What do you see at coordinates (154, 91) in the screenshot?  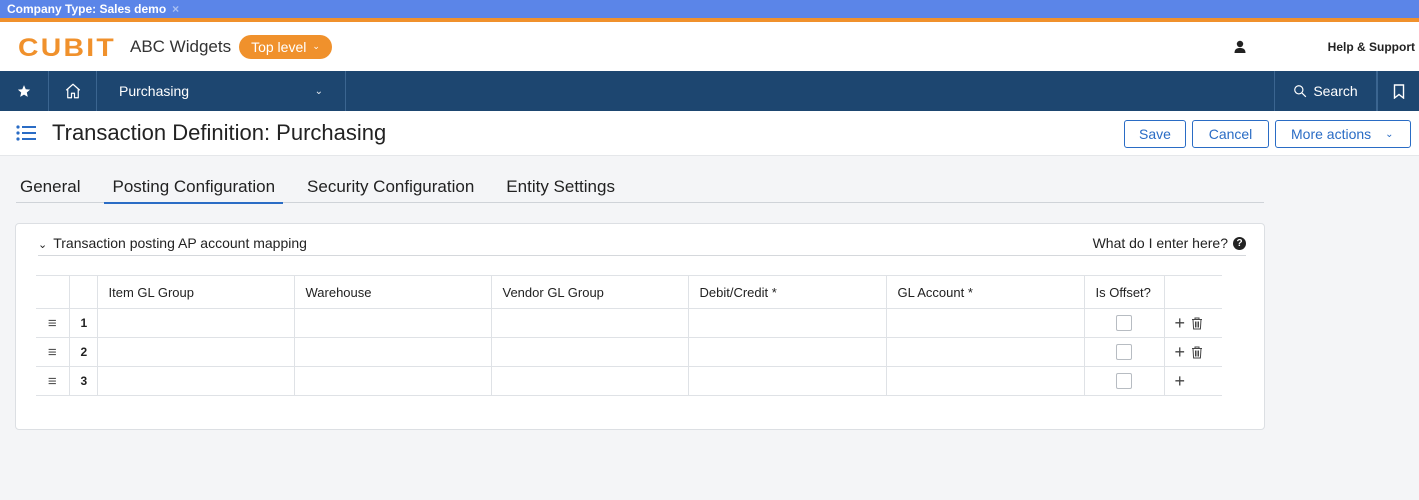 I see `module-label: Purchasing` at bounding box center [154, 91].